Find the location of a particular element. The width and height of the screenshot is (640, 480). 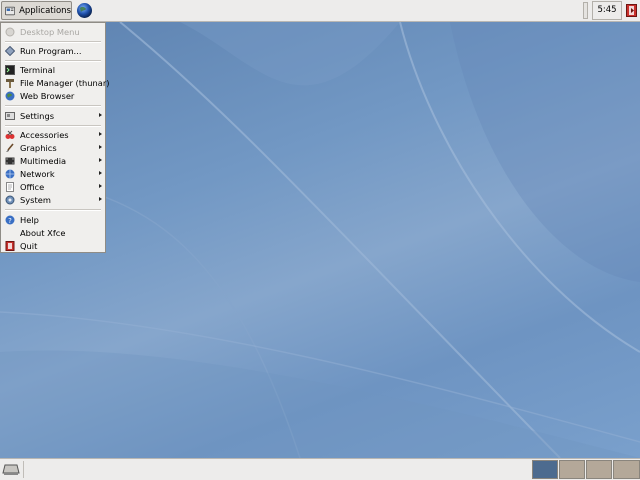

menu-item-label: Multimedia is located at coordinates (43, 160).